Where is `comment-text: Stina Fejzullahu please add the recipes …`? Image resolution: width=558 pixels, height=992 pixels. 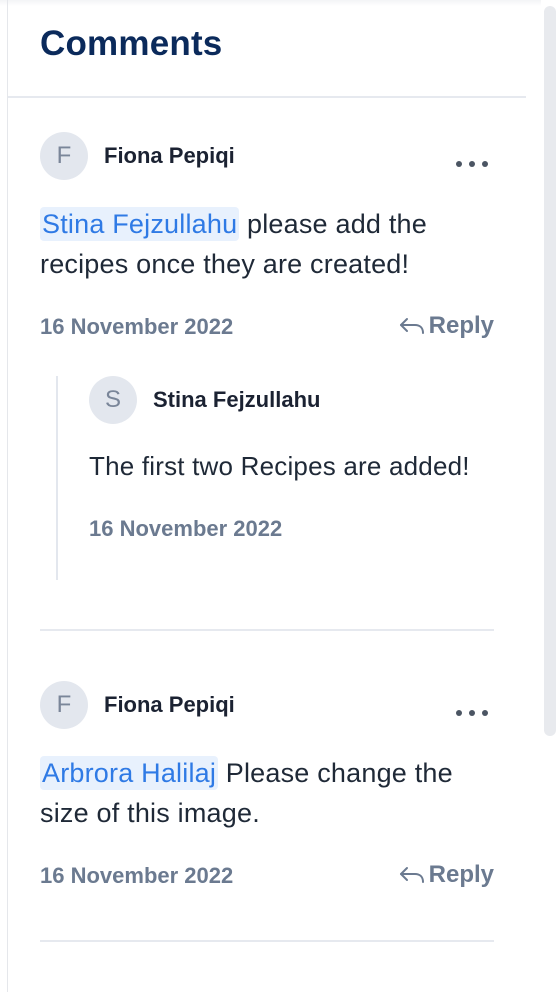
comment-text: Stina Fejzullahu please add the recipes … is located at coordinates (267, 244).